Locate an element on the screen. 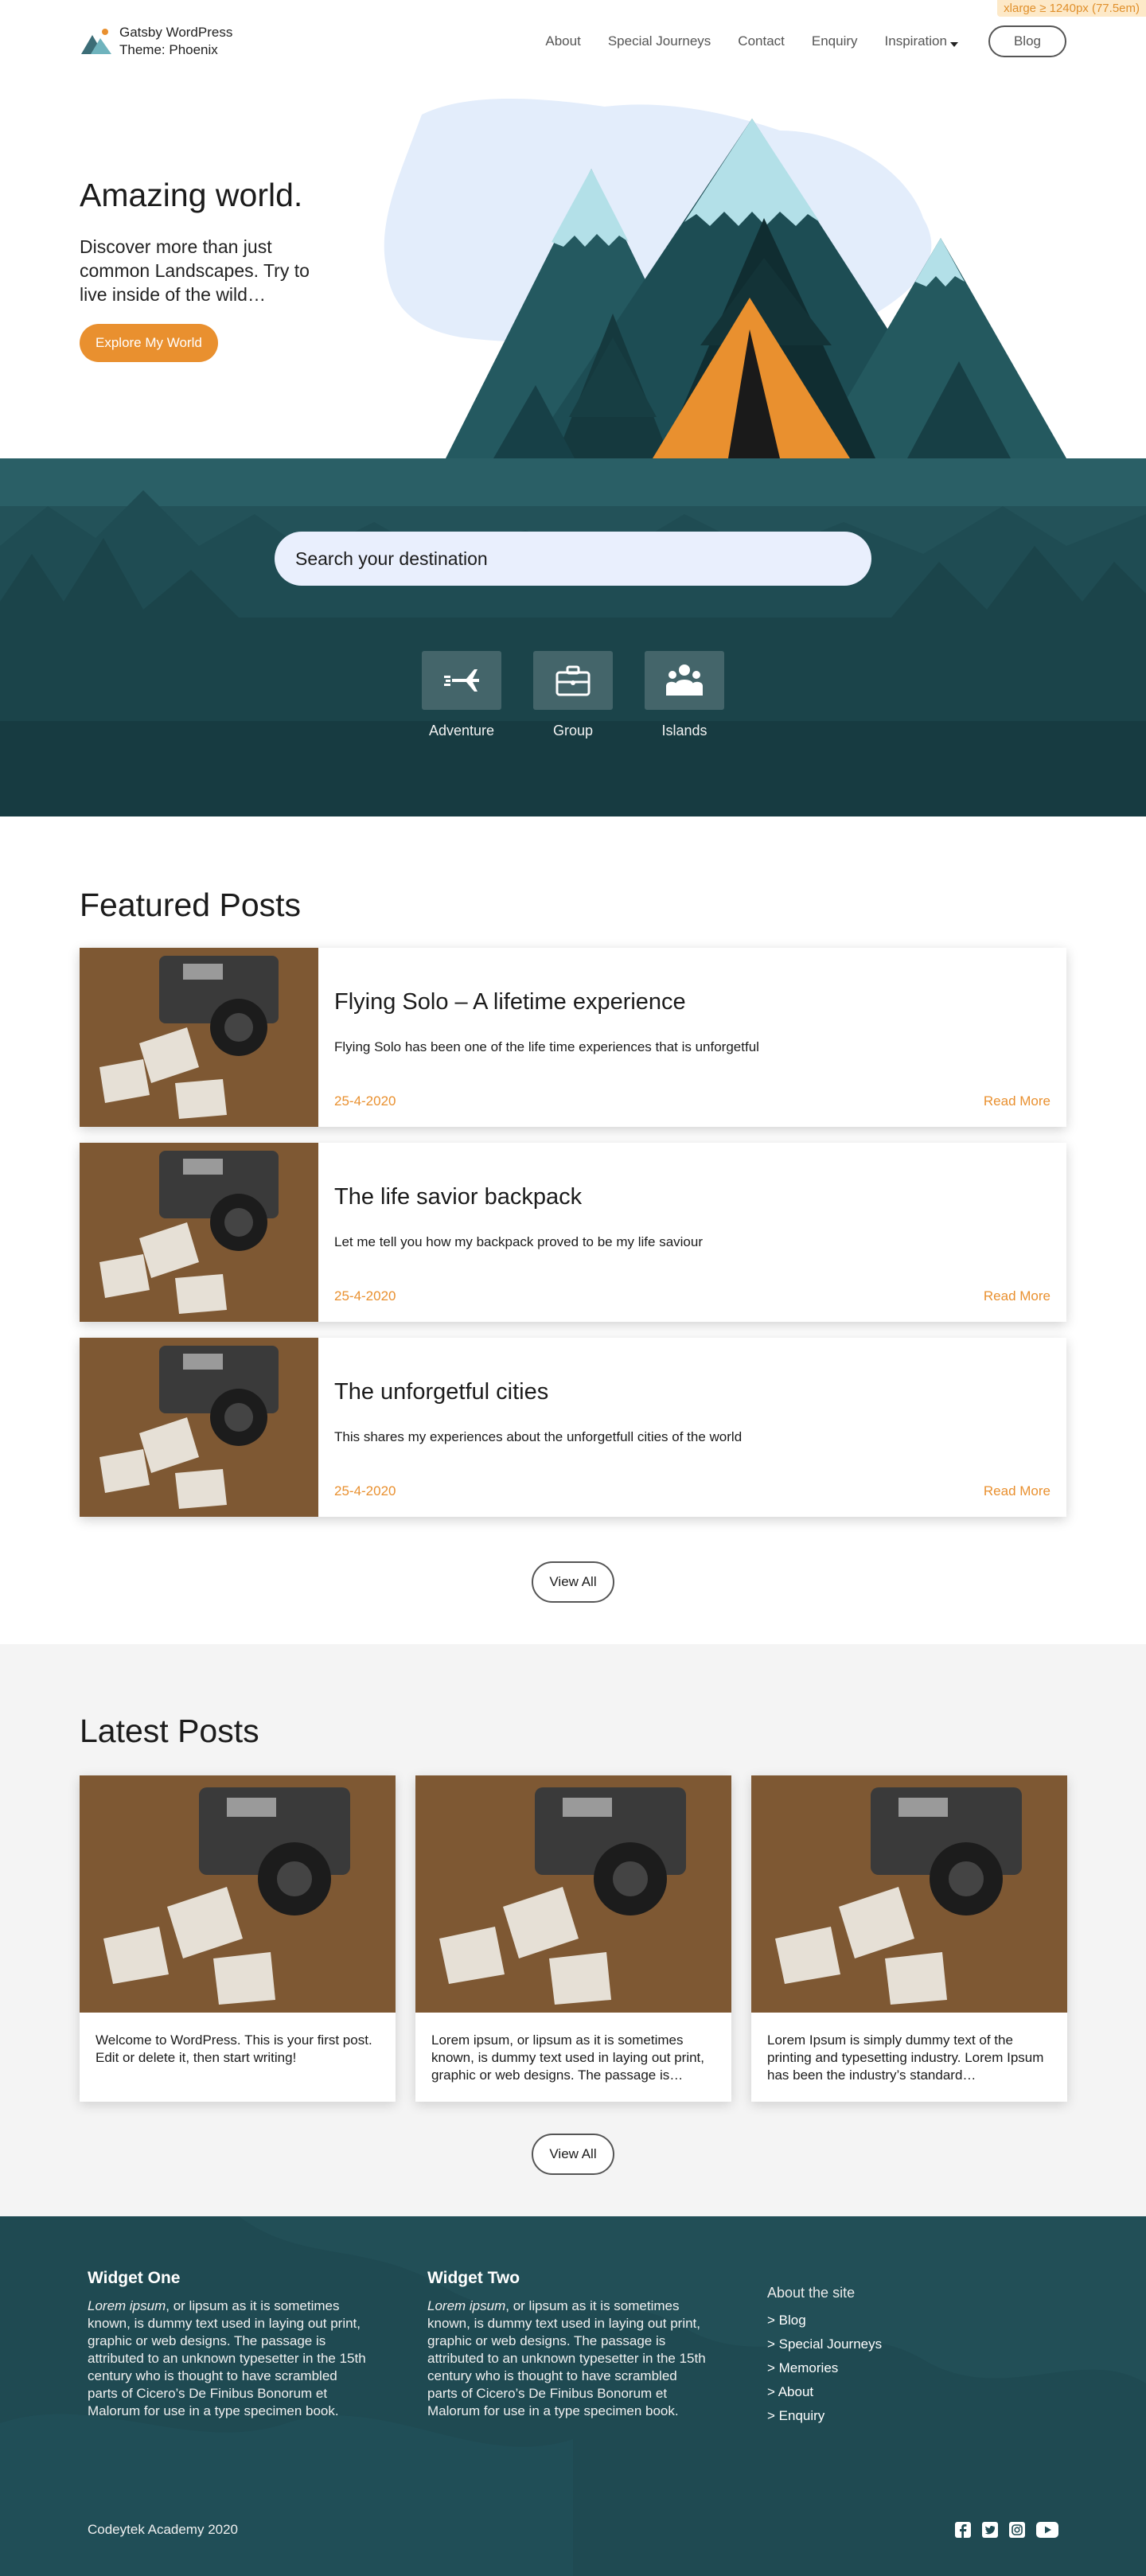  social-links is located at coordinates (1006, 2530).